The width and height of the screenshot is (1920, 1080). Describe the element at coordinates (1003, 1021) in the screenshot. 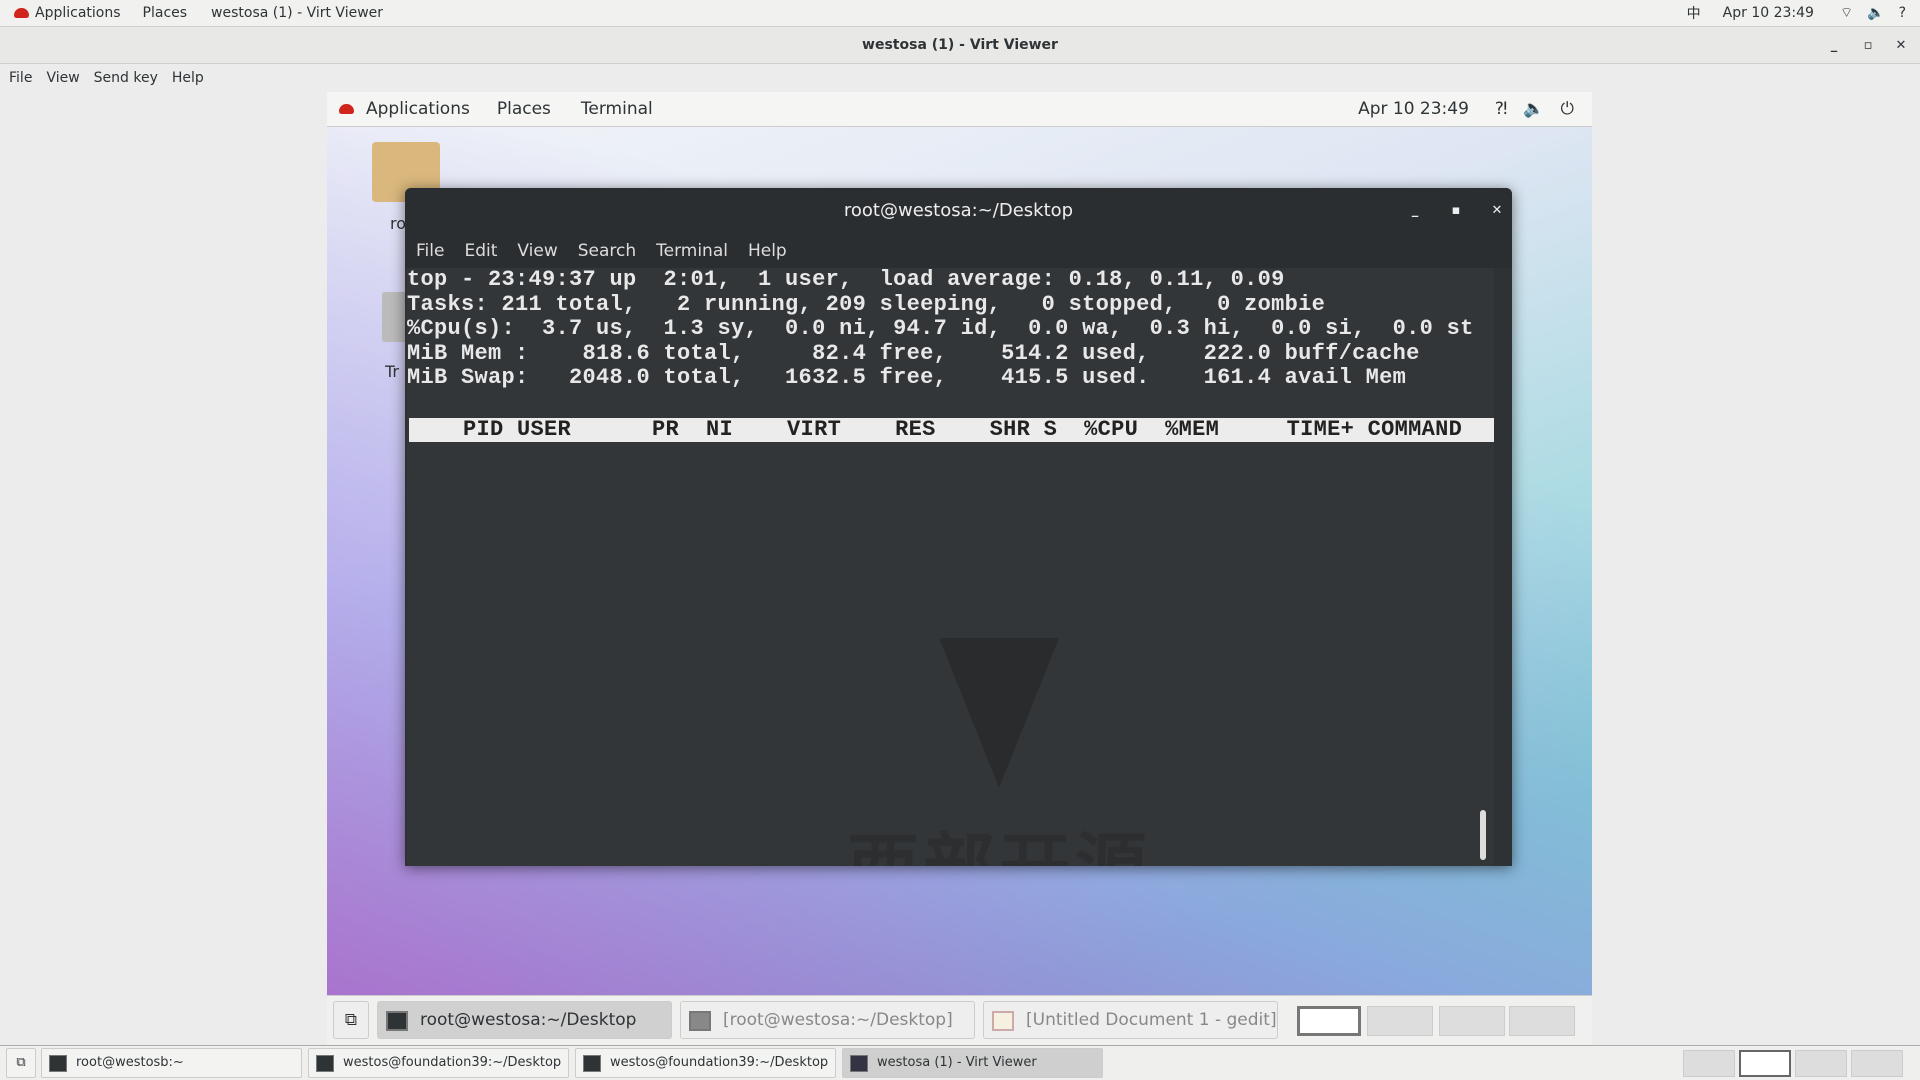

I see `gedit-icon` at that location.